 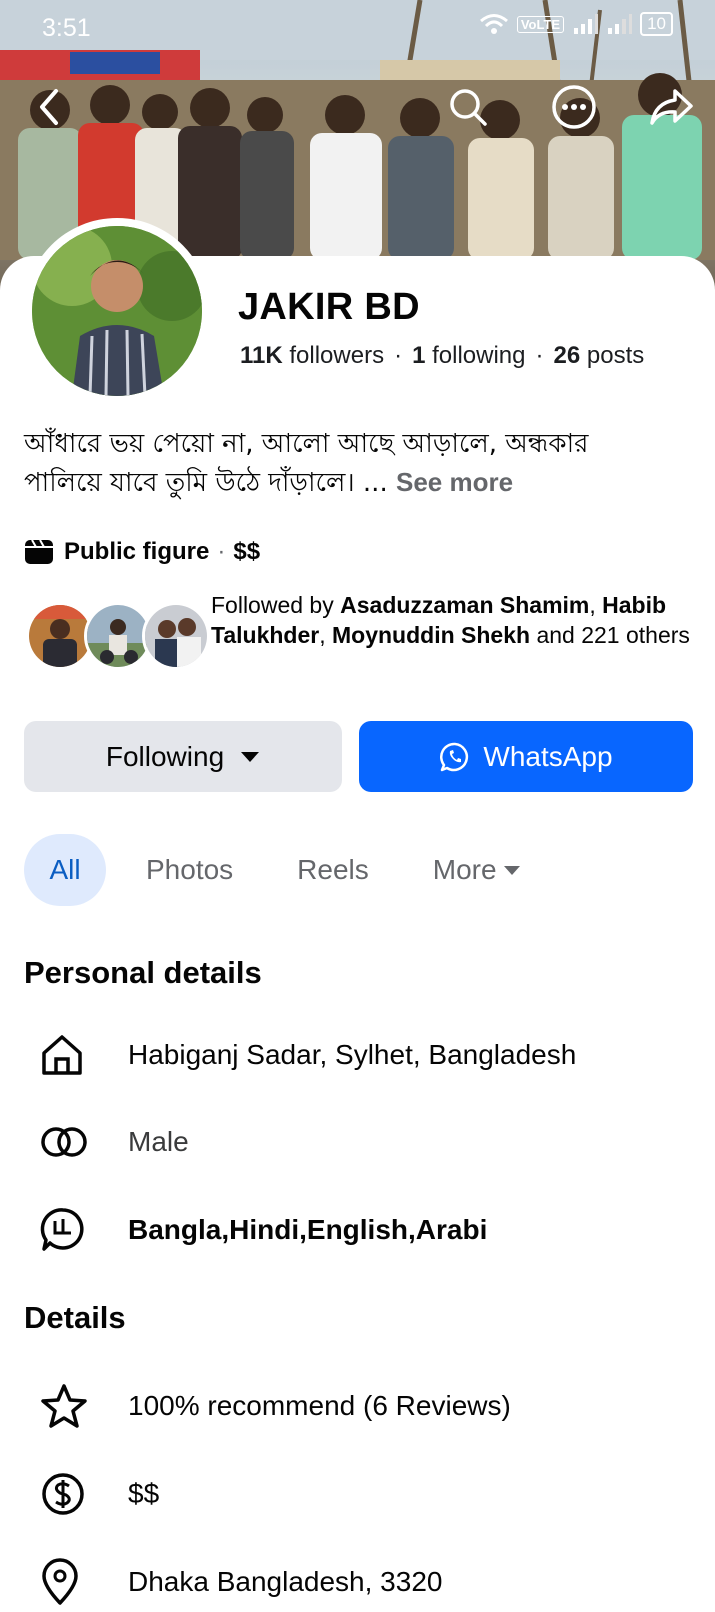 I want to click on followed-by-prefix: Followed by, so click(x=272, y=605).